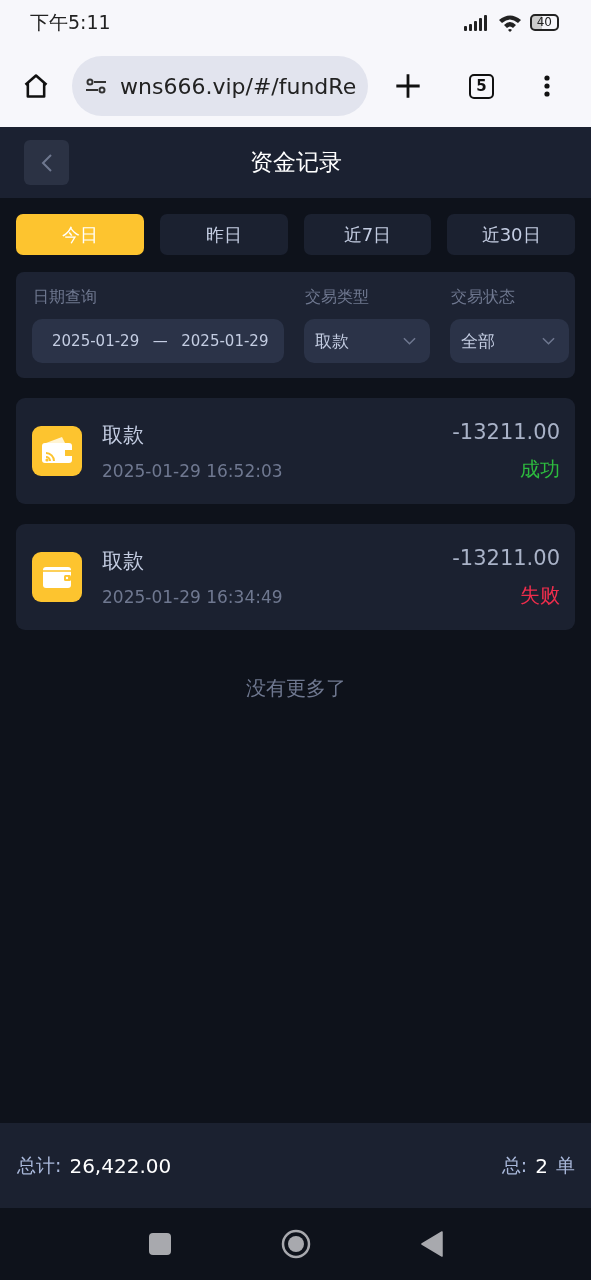  What do you see at coordinates (540, 595) in the screenshot?
I see `record-status: 失败` at bounding box center [540, 595].